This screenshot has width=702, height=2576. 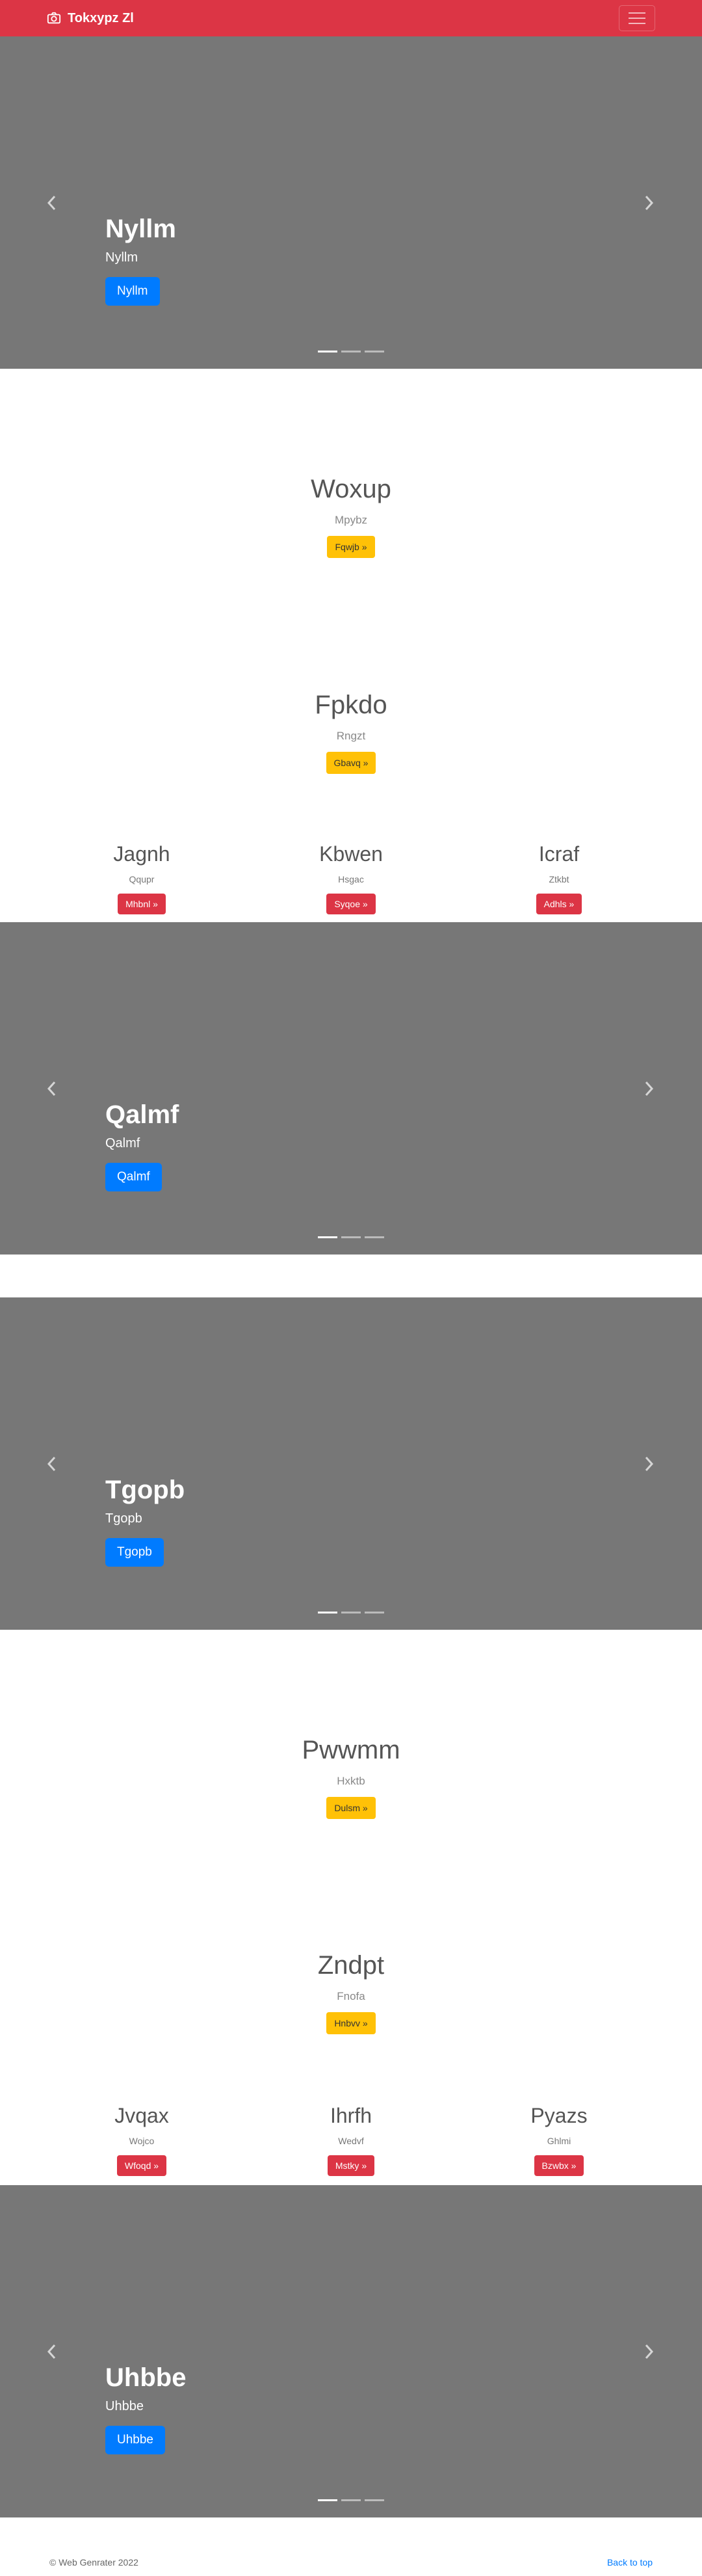 What do you see at coordinates (351, 1781) in the screenshot?
I see `feature-text: Hxktb` at bounding box center [351, 1781].